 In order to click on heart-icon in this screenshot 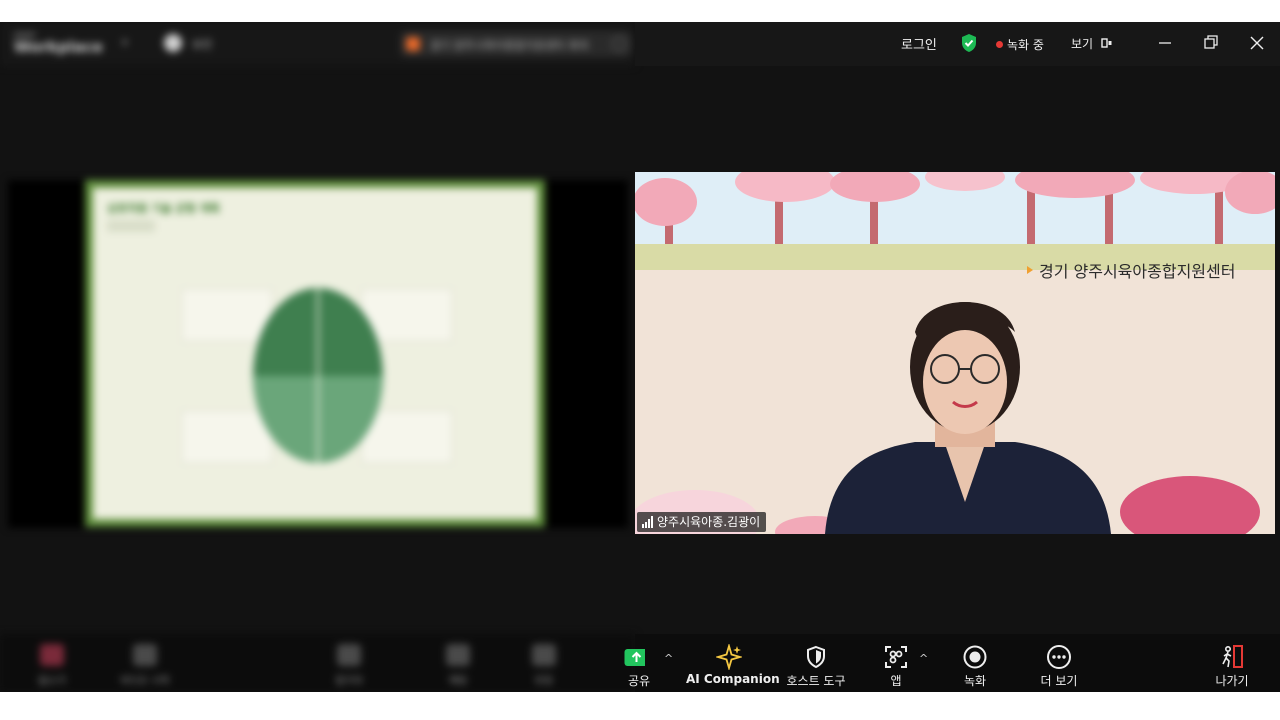, I will do `click(544, 655)`.